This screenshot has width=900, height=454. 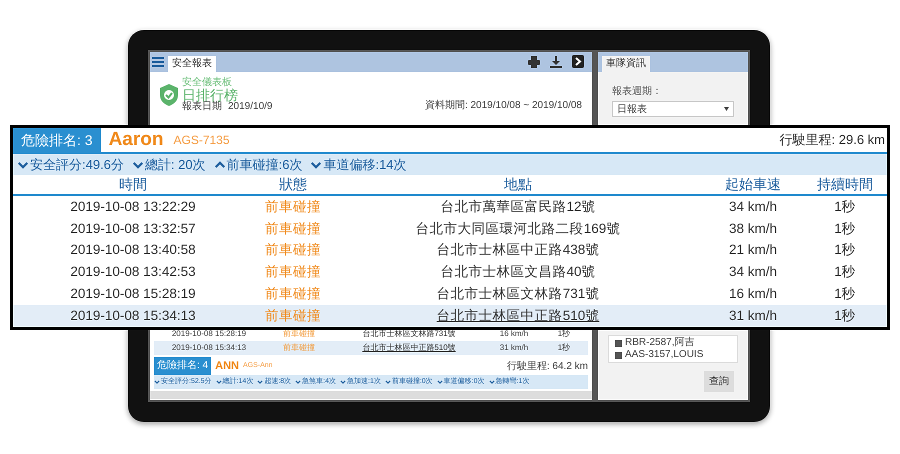 I want to click on query-button: 查詢, so click(x=719, y=381).